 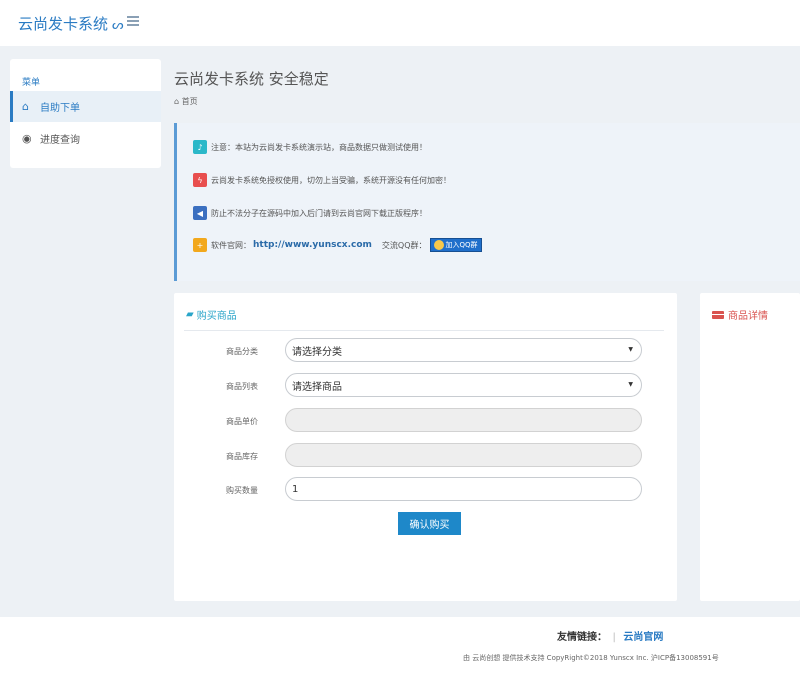 What do you see at coordinates (331, 180) in the screenshot?
I see `notice-text: 云尚发卡系统免授权使用，切勿上当受骗，系统开源没有任何加密！` at bounding box center [331, 180].